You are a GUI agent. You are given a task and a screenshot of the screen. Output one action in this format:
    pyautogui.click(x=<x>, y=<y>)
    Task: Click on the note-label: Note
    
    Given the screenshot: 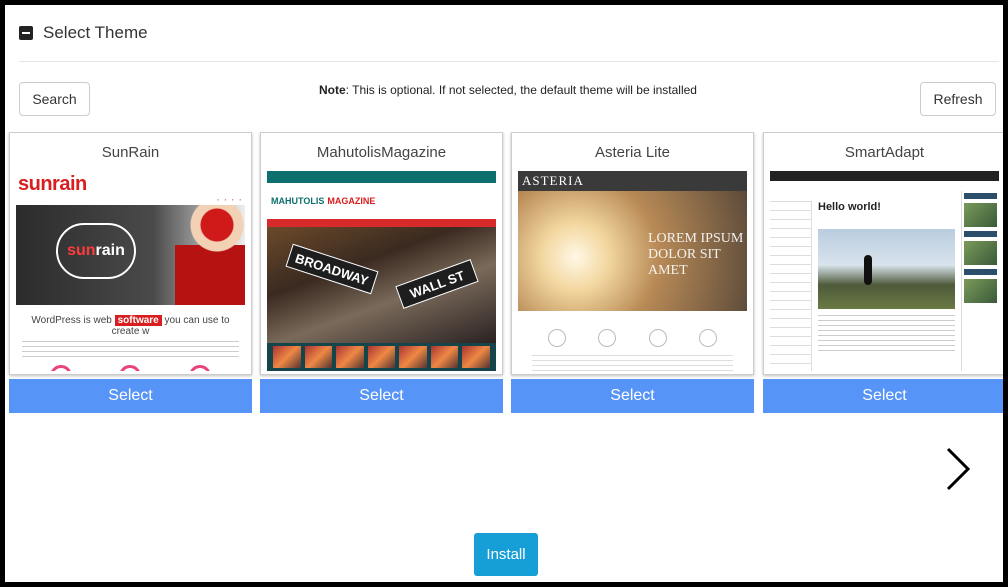 What is the action you would take?
    pyautogui.click(x=332, y=90)
    